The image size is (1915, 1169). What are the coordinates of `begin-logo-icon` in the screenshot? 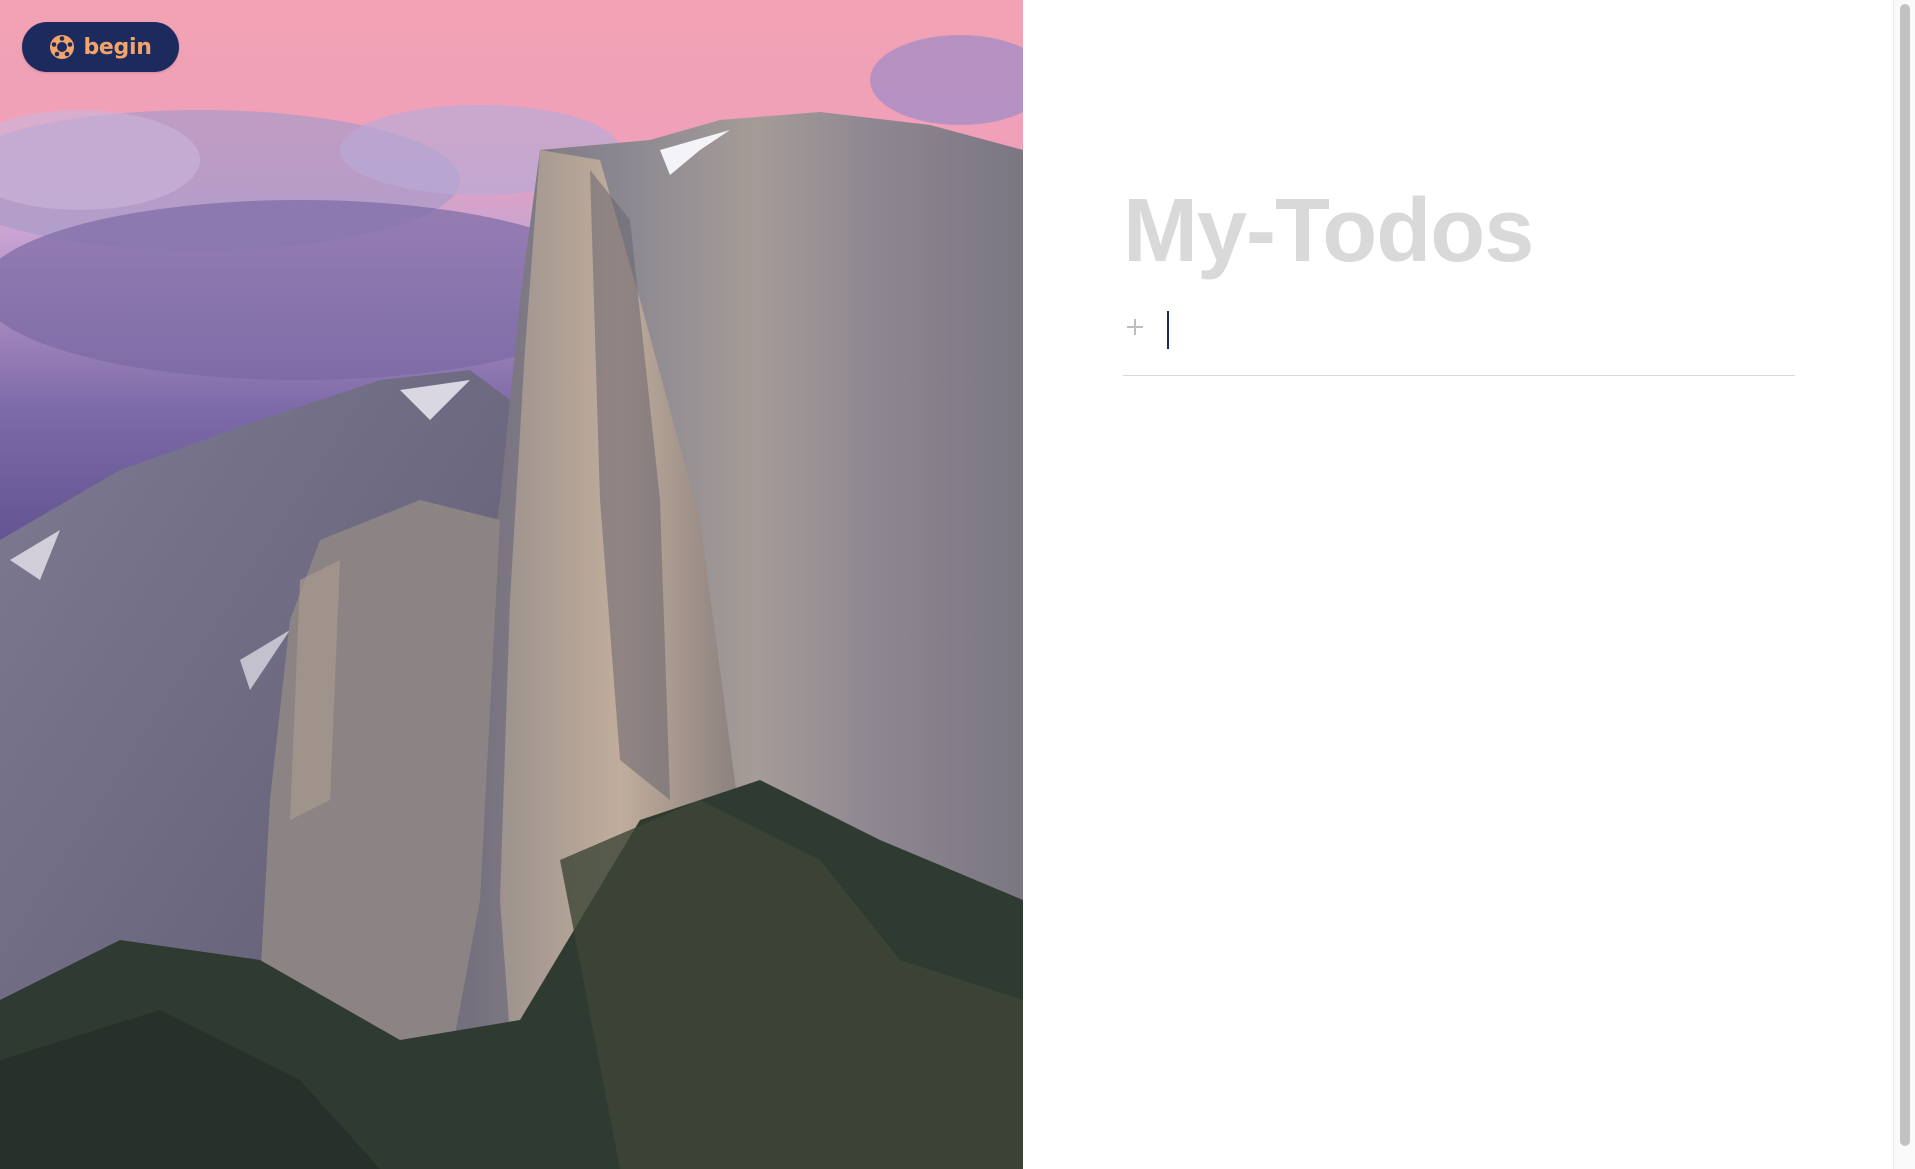 It's located at (62, 47).